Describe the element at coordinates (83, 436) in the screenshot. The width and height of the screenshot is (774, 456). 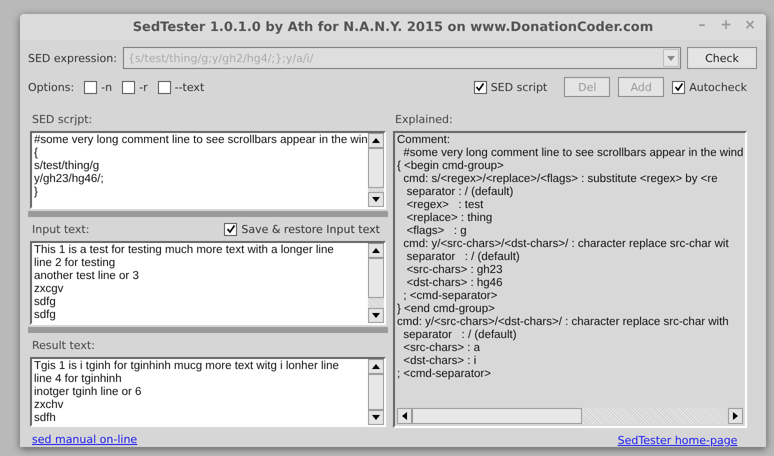
I see `link: sed manual on-line` at that location.